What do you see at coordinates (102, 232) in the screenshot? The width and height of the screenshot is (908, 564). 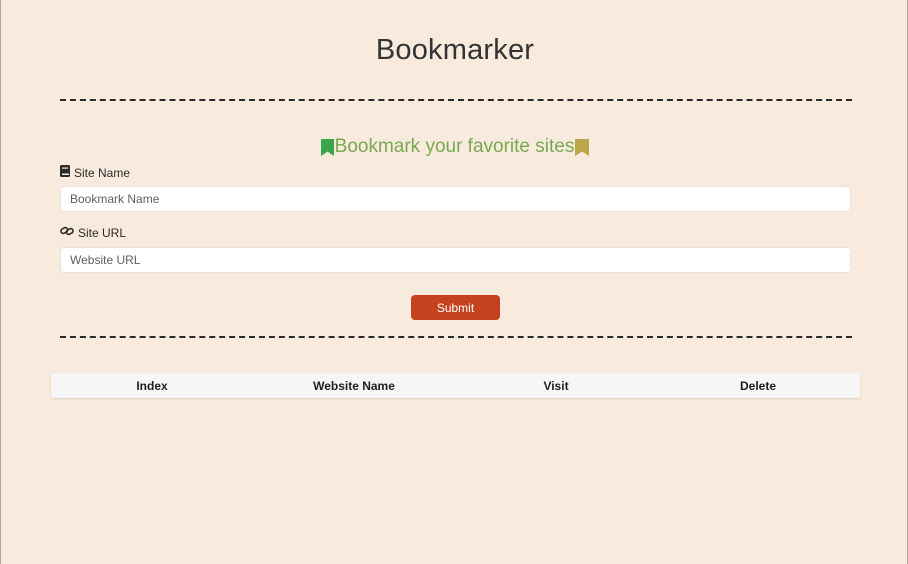 I see `site-url-label-text: Site URL` at bounding box center [102, 232].